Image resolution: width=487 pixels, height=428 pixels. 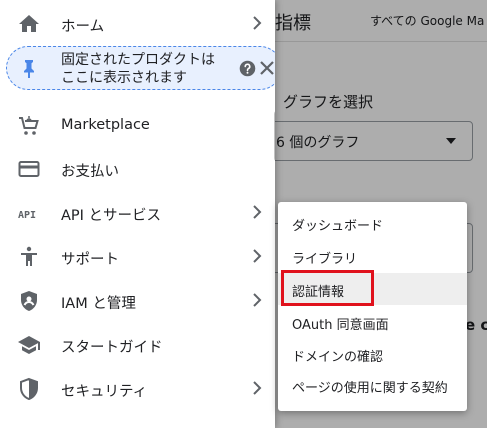 What do you see at coordinates (138, 60) in the screenshot?
I see `pin-notice-line1: 固定されたプロダクトは` at bounding box center [138, 60].